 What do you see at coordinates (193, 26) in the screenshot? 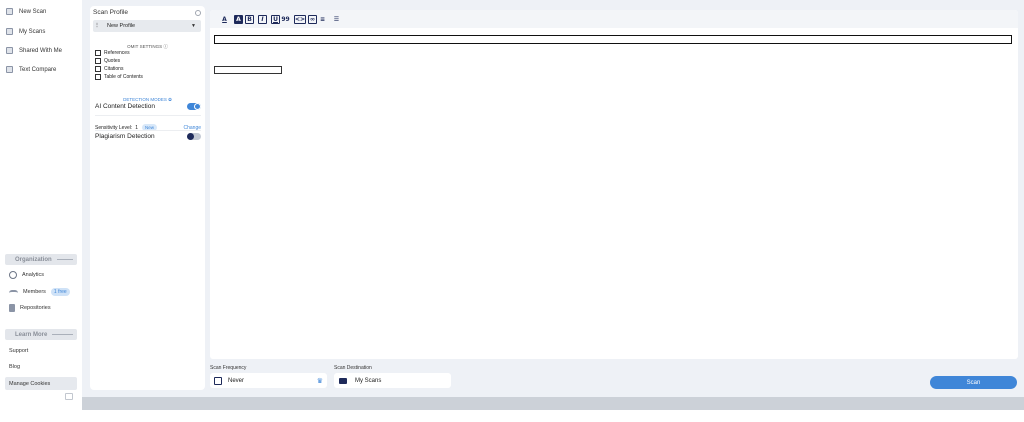
I see `chevron-down-icon: ▼` at bounding box center [193, 26].